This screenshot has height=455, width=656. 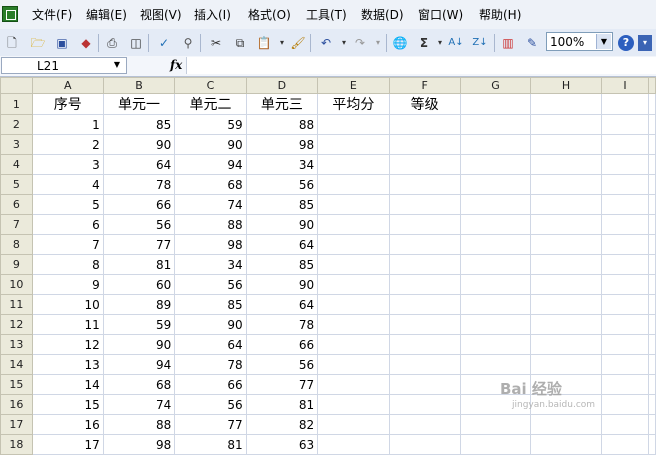 What do you see at coordinates (161, 14) in the screenshot?
I see `menu-view: 视图(V)` at bounding box center [161, 14].